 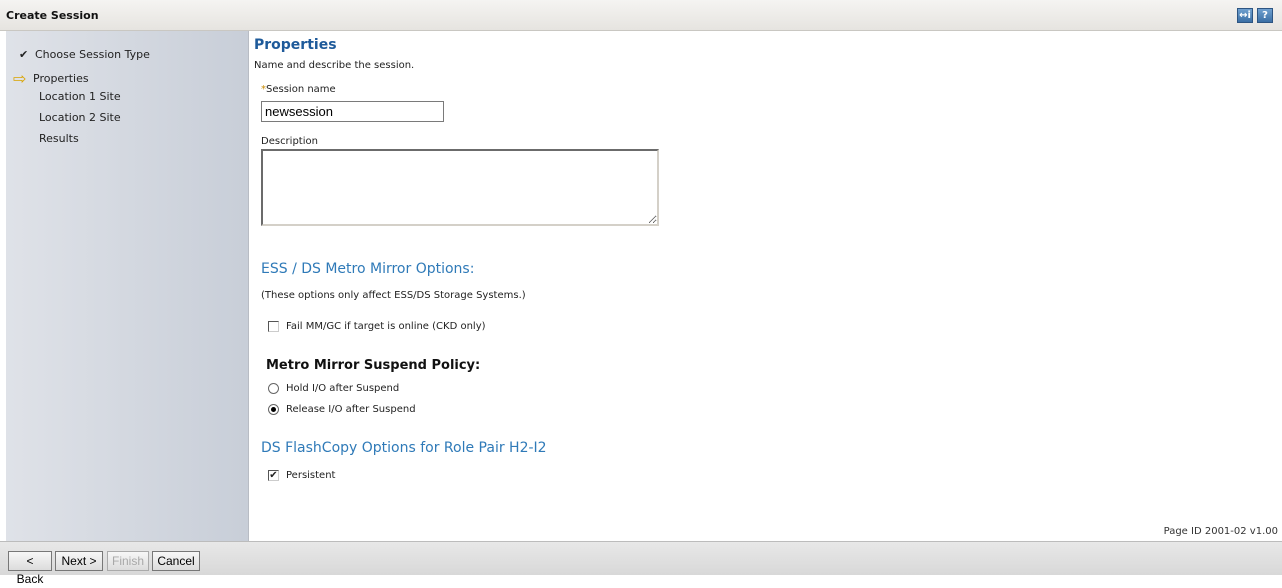 I want to click on persistent-label: Persistent, so click(x=311, y=475).